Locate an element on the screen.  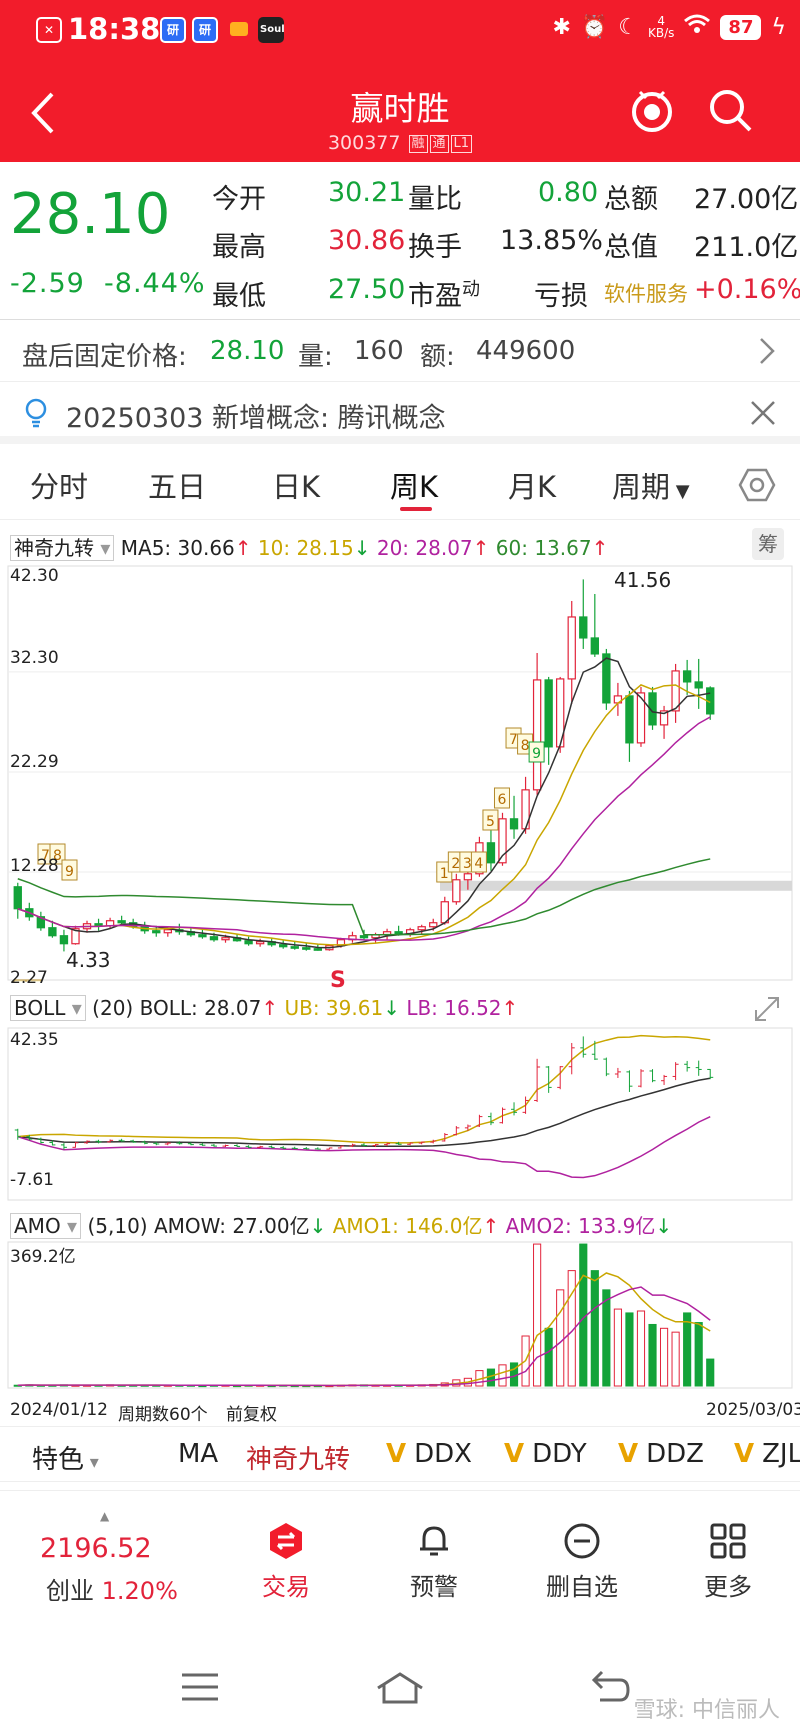
alarm-icon: ⏰ is located at coordinates (594, 27).